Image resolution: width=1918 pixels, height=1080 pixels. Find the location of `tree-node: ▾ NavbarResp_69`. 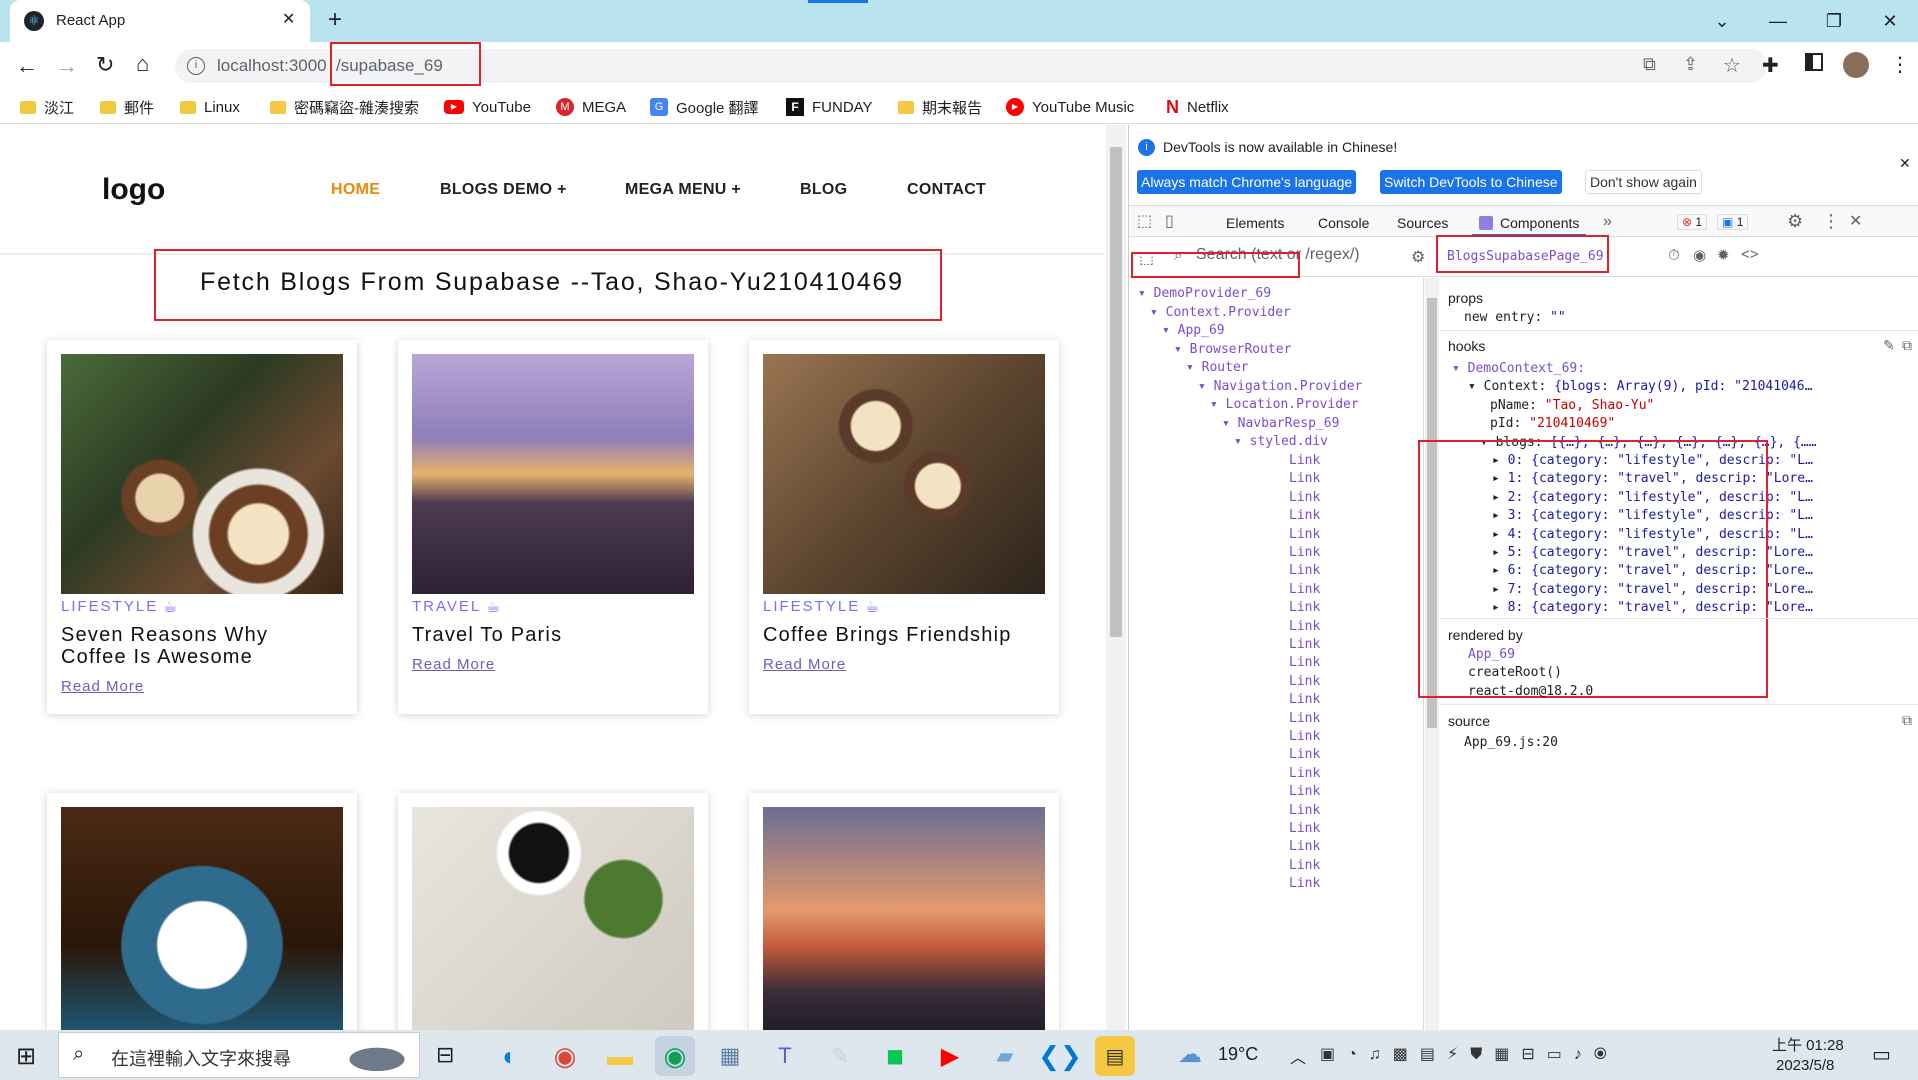

tree-node: ▾ NavbarResp_69 is located at coordinates (1280, 423).